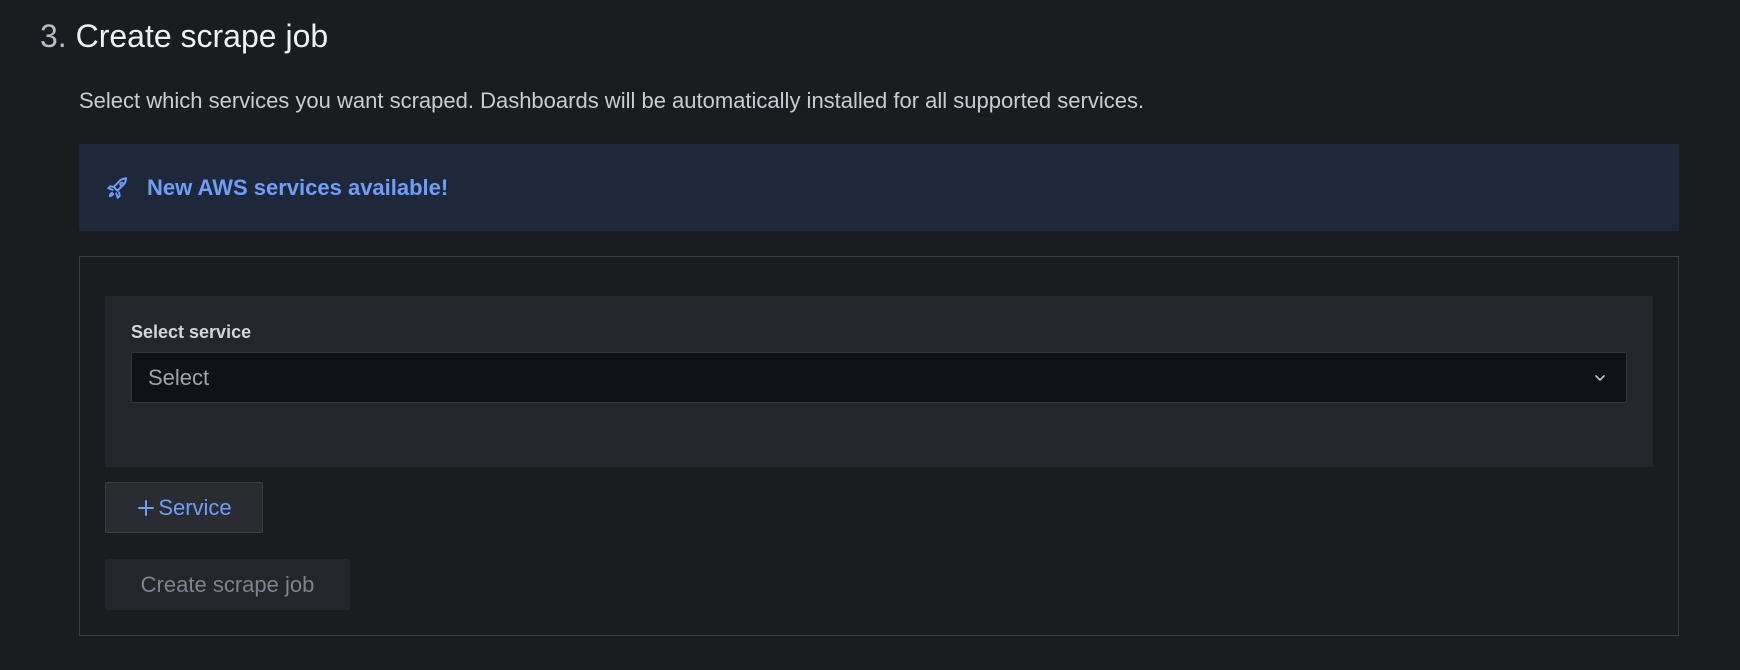 The image size is (1740, 670). What do you see at coordinates (1600, 378) in the screenshot?
I see `chevron-down-icon` at bounding box center [1600, 378].